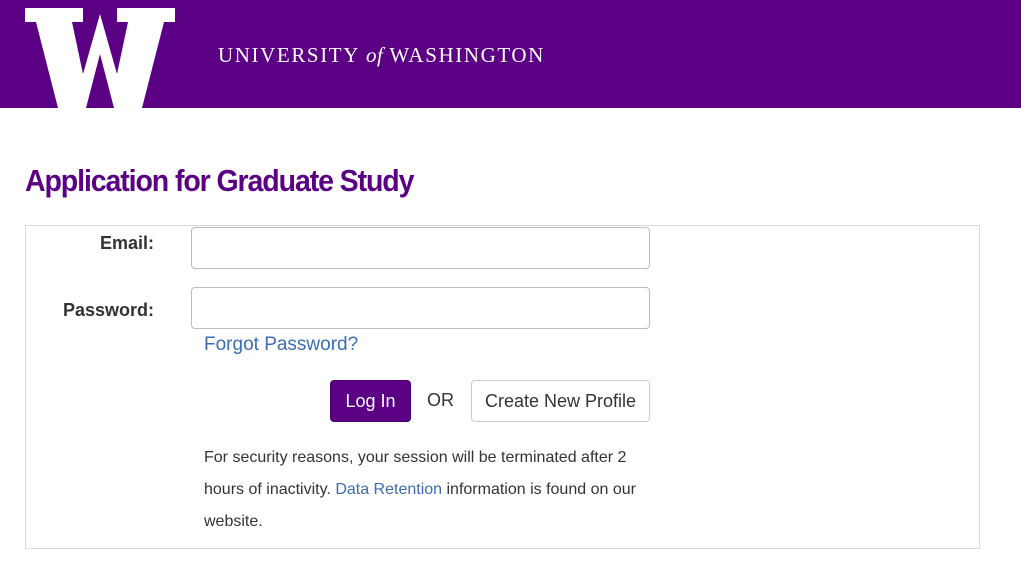 Image resolution: width=1021 pixels, height=567 pixels. What do you see at coordinates (420, 248) in the screenshot?
I see `email-field` at bounding box center [420, 248].